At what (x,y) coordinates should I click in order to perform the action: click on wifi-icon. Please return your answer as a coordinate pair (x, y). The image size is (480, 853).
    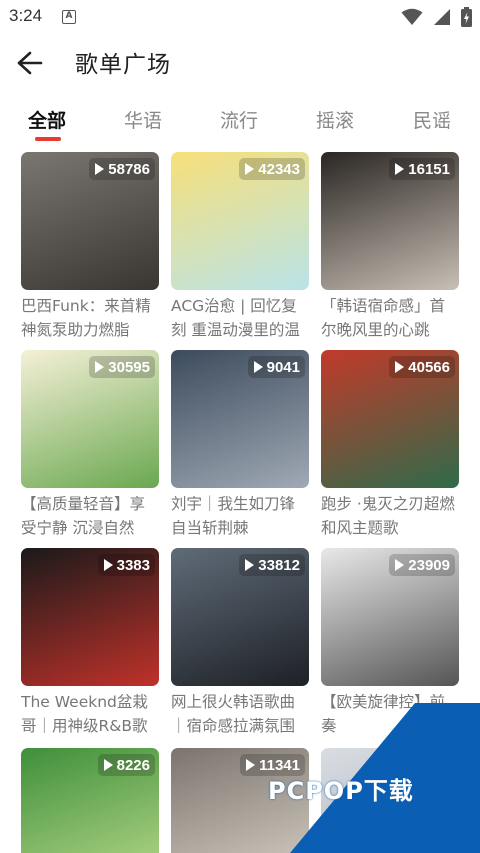
    Looking at the image, I should click on (412, 16).